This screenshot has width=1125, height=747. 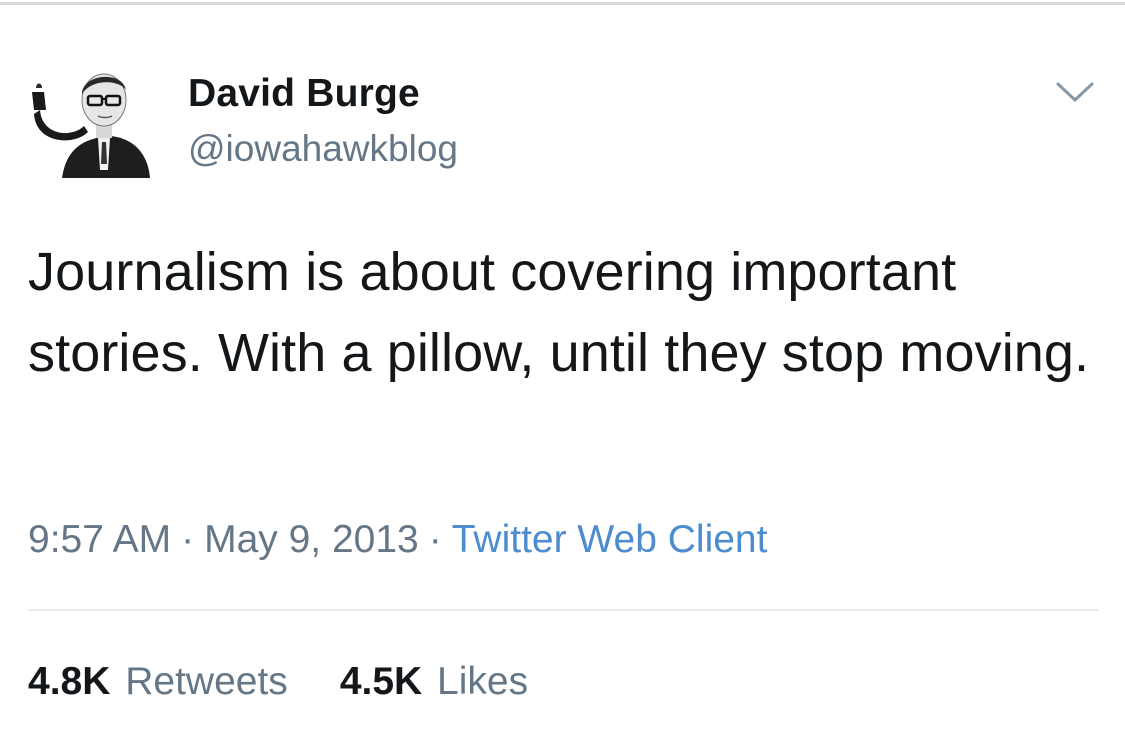 I want to click on likes-label: Likes, so click(x=483, y=681).